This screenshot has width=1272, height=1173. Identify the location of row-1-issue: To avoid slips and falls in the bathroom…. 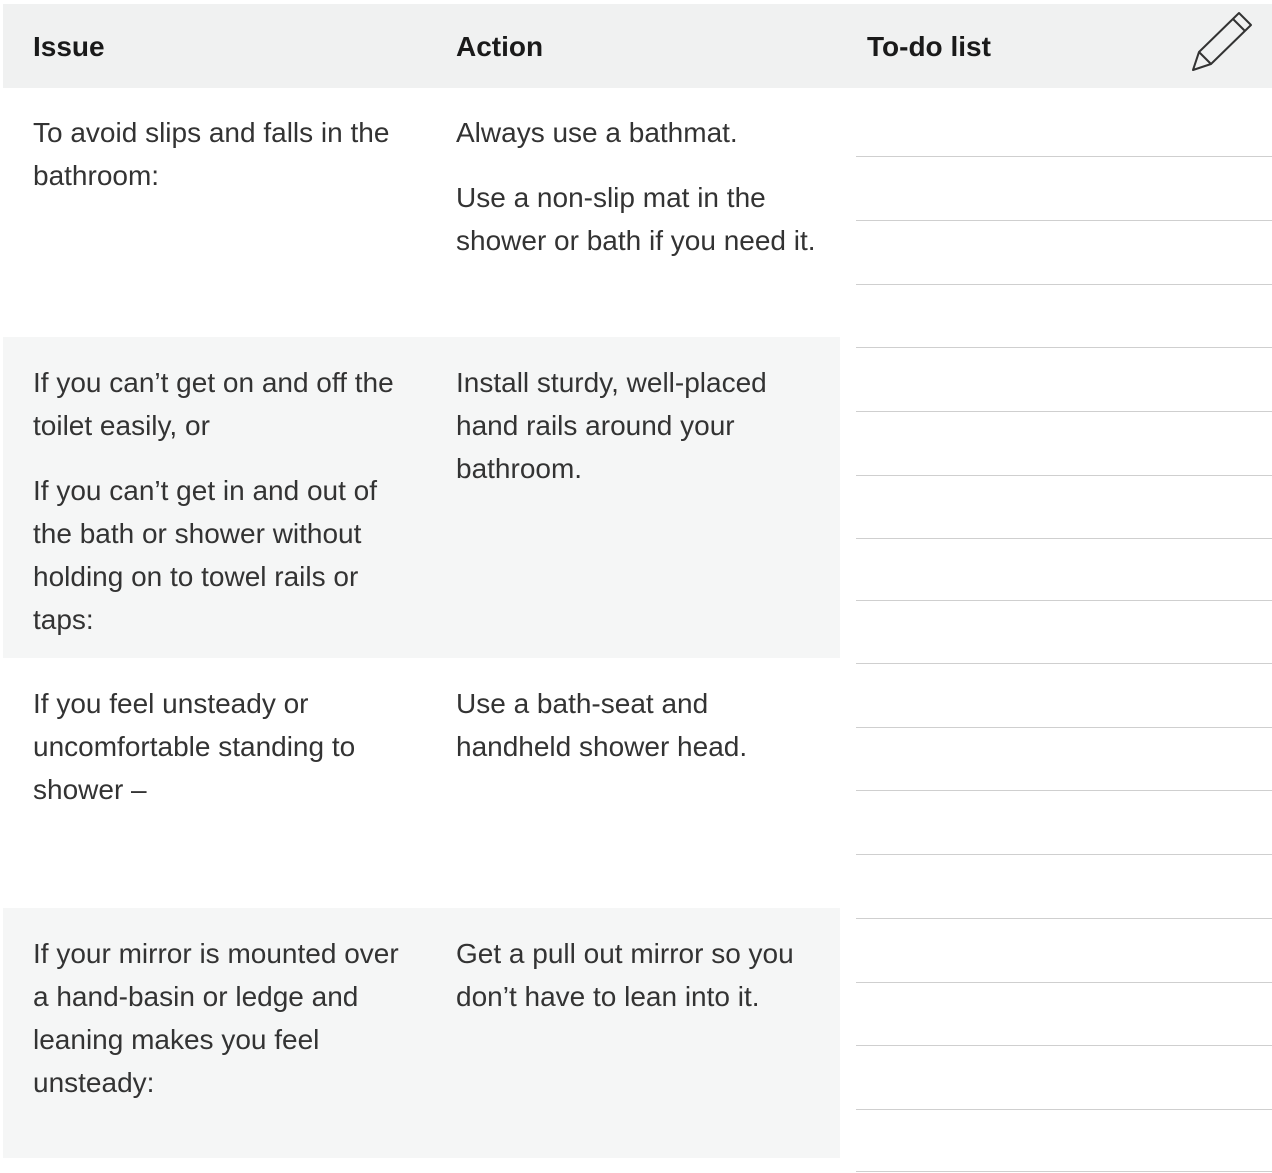
(223, 154).